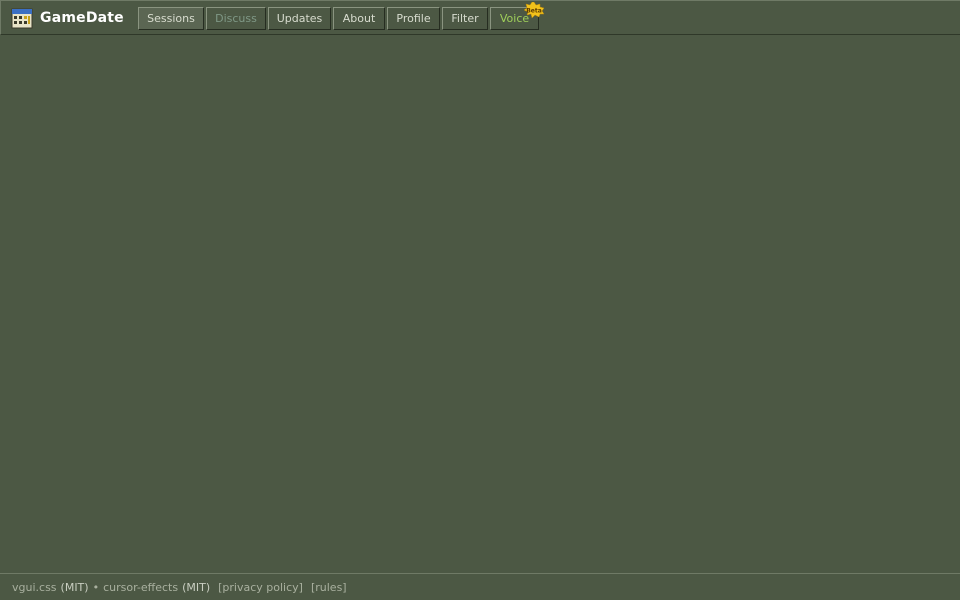  I want to click on footer-cursor-effects-link: cursor-effects, so click(140, 587).